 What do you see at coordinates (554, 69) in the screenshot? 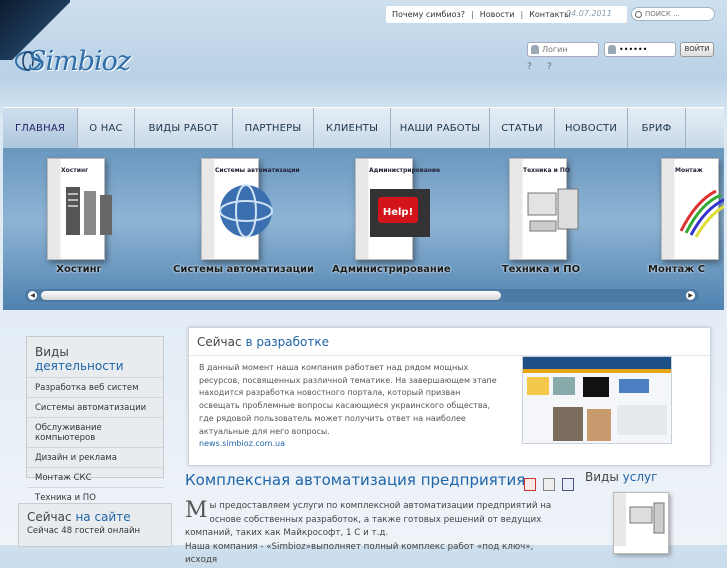
I see `register-icon: ?` at bounding box center [554, 69].